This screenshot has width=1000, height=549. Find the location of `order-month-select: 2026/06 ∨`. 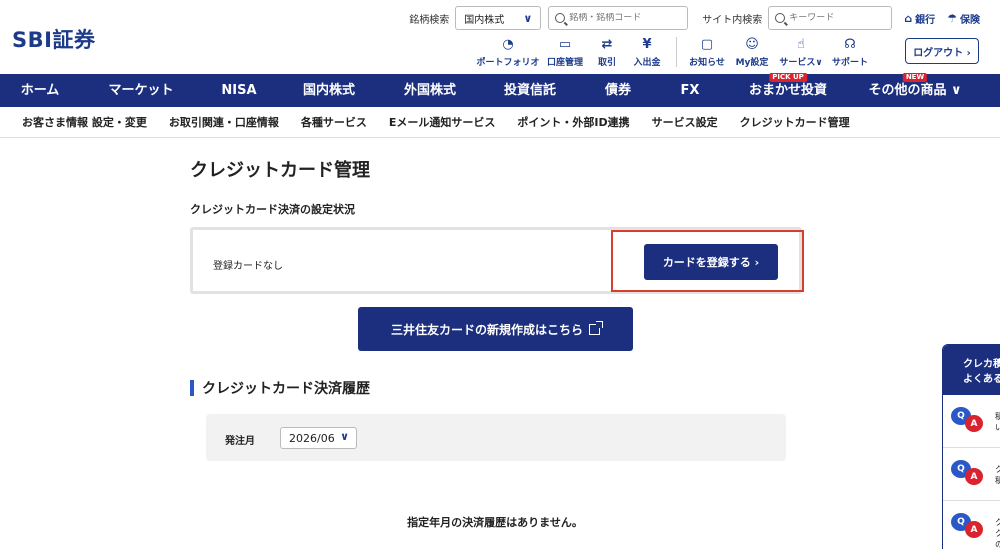

order-month-select: 2026/06 ∨ is located at coordinates (318, 438).